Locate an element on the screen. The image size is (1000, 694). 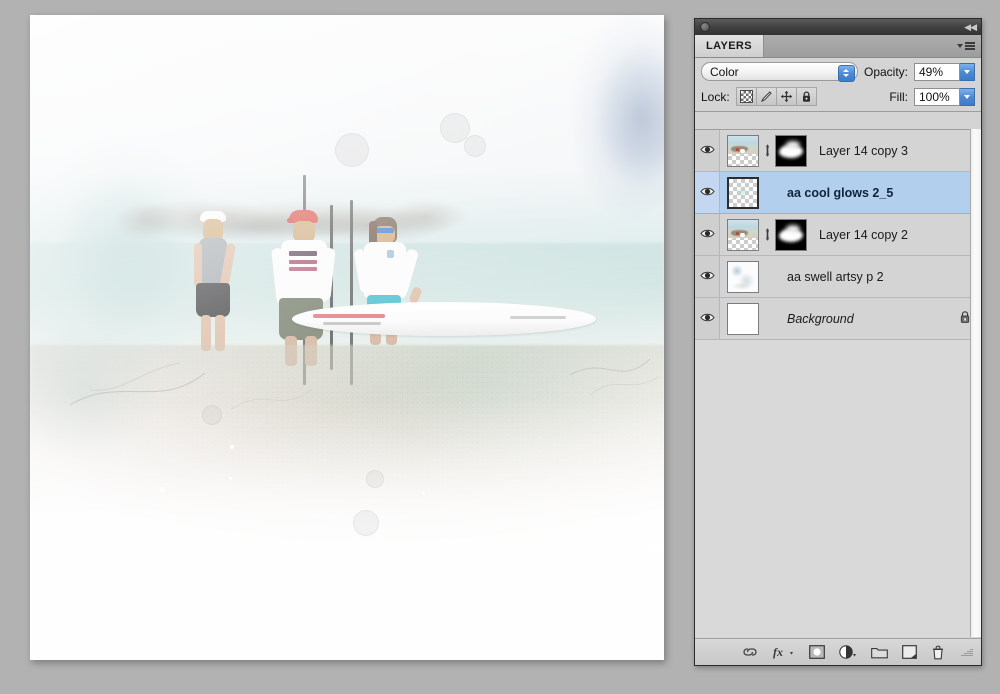
mask-icon is located at coordinates (817, 652).